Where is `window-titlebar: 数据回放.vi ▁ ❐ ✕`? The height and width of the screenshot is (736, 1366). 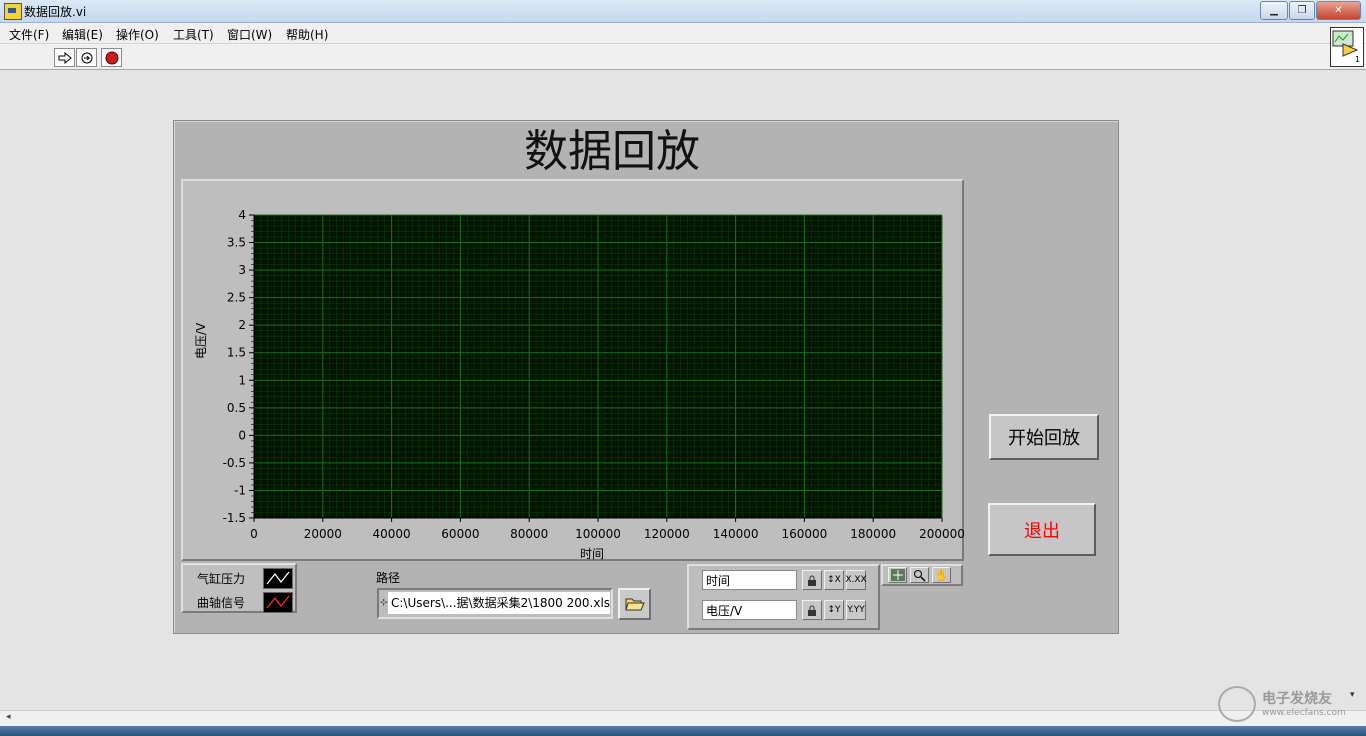
window-titlebar: 数据回放.vi ▁ ❐ ✕ is located at coordinates (683, 11).